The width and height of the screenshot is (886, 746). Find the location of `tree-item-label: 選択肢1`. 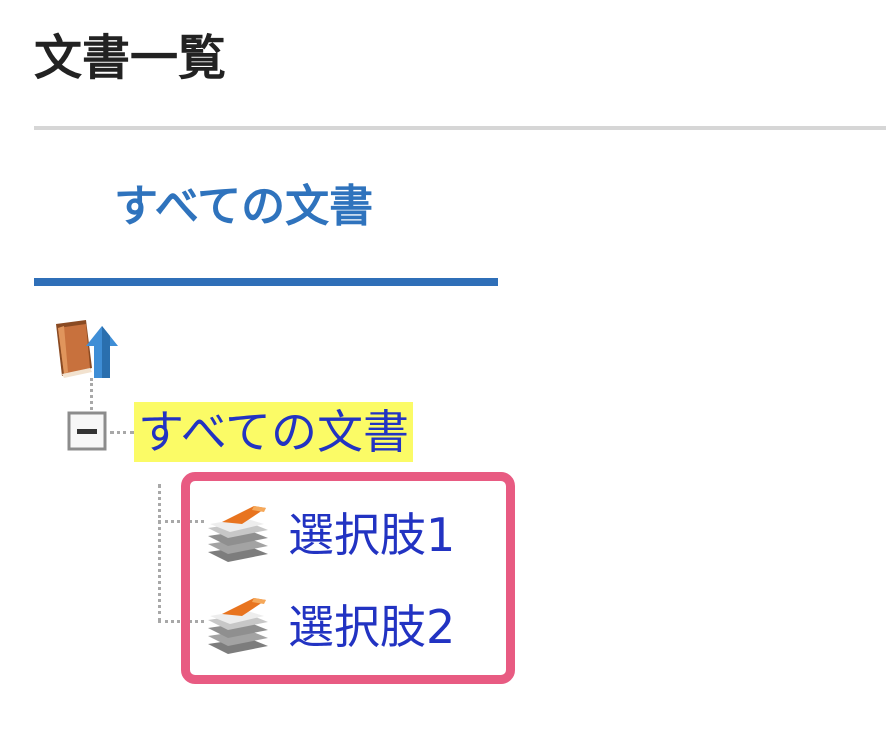

tree-item-label: 選択肢1 is located at coordinates (372, 535).